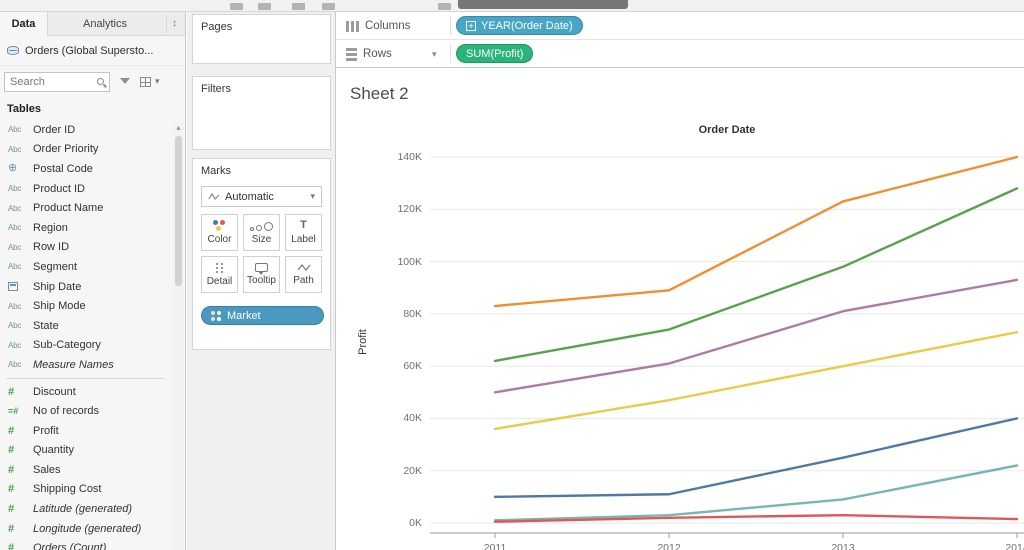 The height and width of the screenshot is (550, 1024). What do you see at coordinates (85, 392) in the screenshot?
I see `field-row: # Discount` at bounding box center [85, 392].